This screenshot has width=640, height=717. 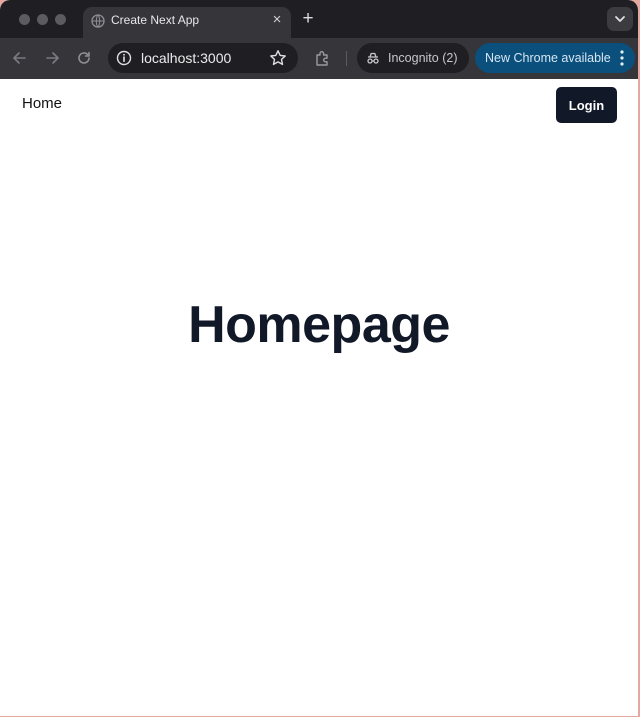 I want to click on globe-icon, so click(x=98, y=21).